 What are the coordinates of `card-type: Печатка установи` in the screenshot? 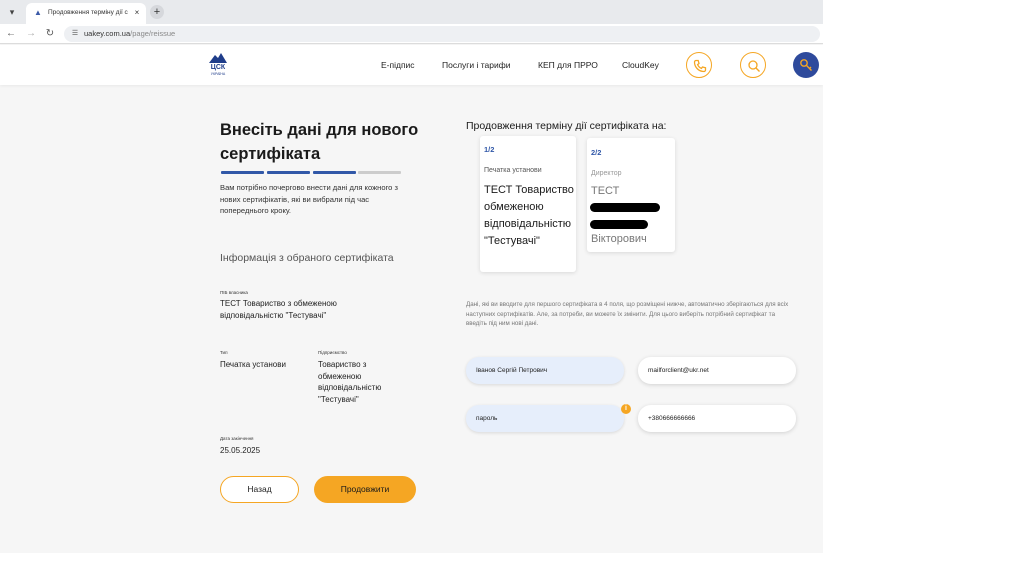 It's located at (513, 170).